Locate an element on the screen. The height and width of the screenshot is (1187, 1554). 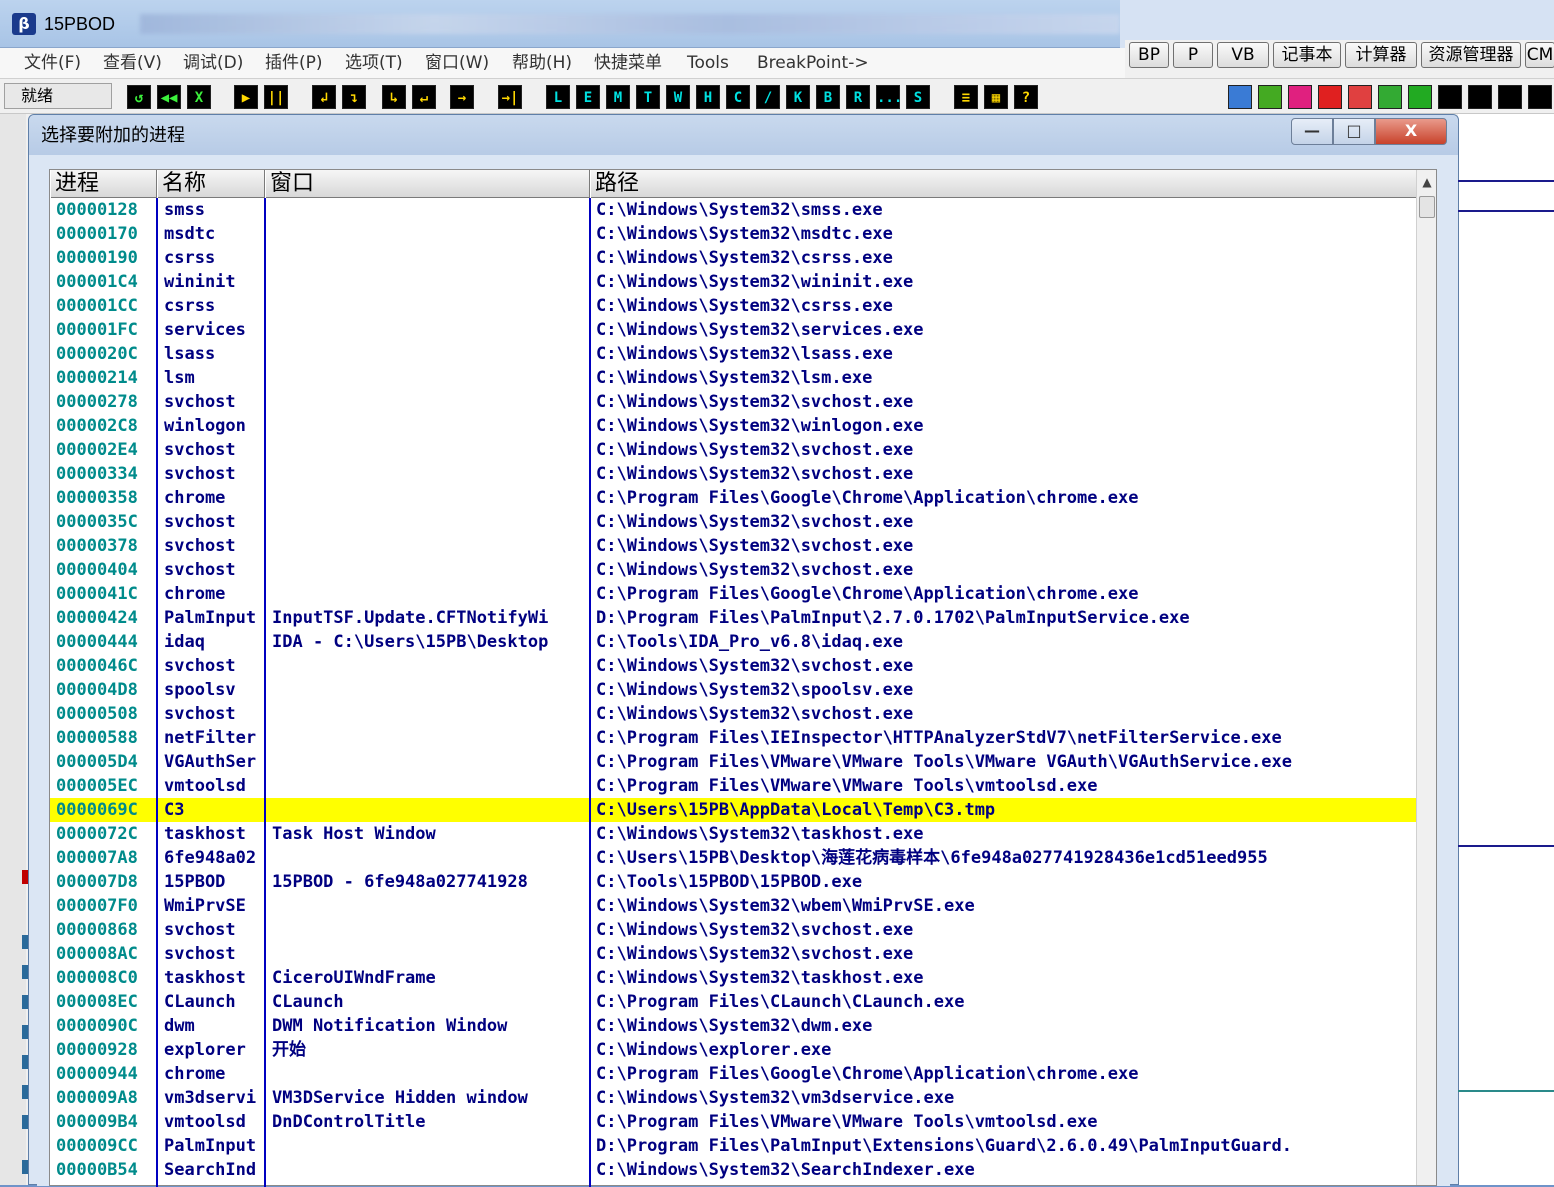
quick-button-3: 记事本 is located at coordinates (1307, 55).